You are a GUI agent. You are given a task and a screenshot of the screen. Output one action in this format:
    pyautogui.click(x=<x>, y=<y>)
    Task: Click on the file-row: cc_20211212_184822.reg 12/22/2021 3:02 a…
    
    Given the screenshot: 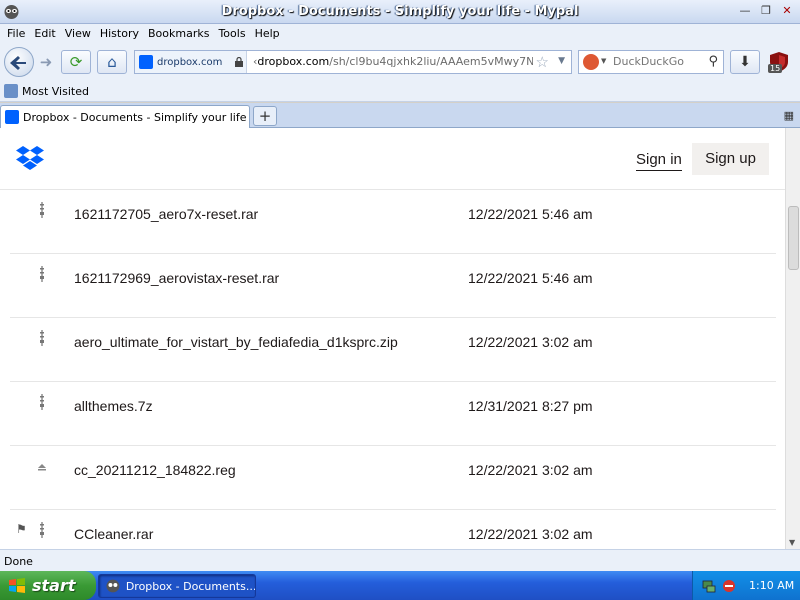 What is the action you would take?
    pyautogui.click(x=393, y=478)
    